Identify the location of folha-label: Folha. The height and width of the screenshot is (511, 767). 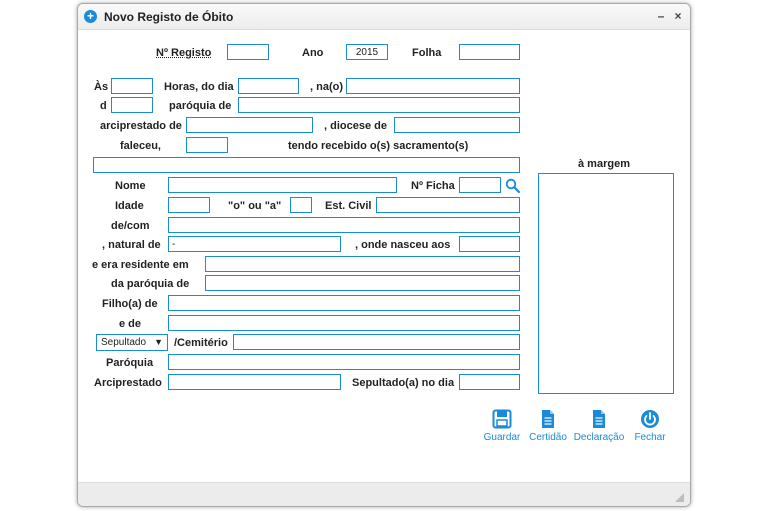
(427, 53).